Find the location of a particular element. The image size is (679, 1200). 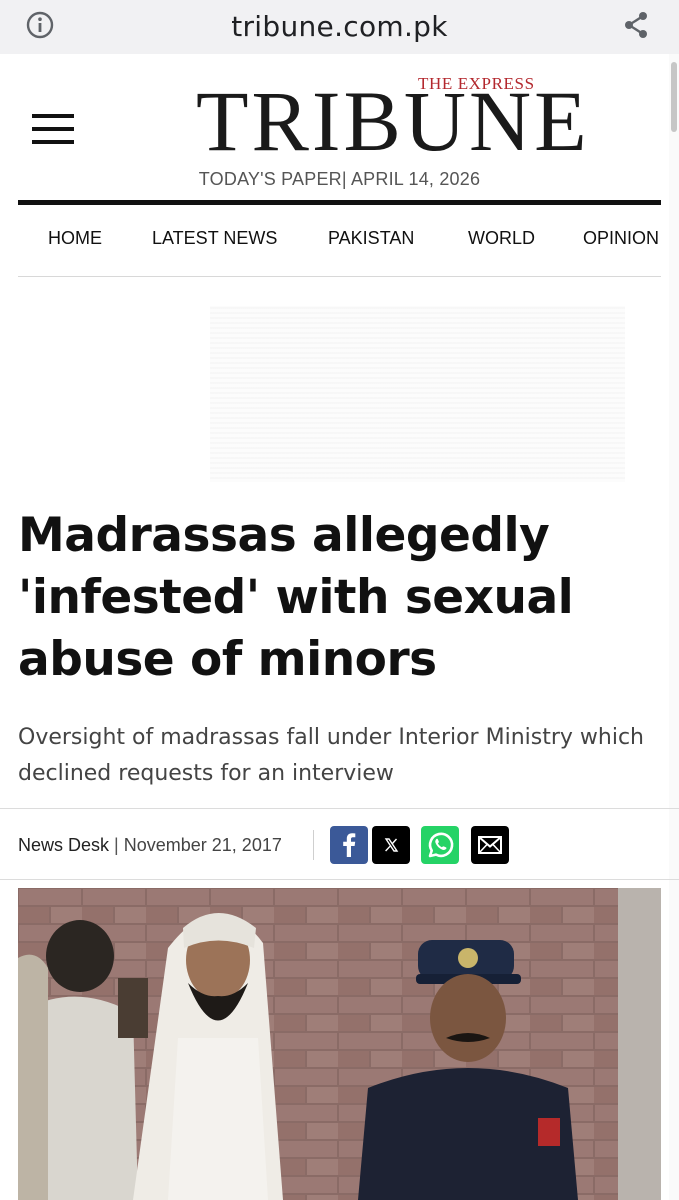

x-icon is located at coordinates (391, 845).